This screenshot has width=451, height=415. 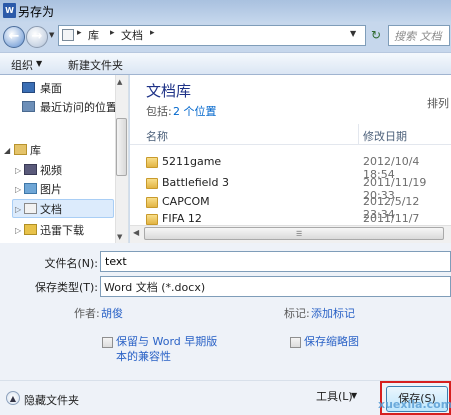 What do you see at coordinates (192, 161) in the screenshot?
I see `file-name: 5211game` at bounding box center [192, 161].